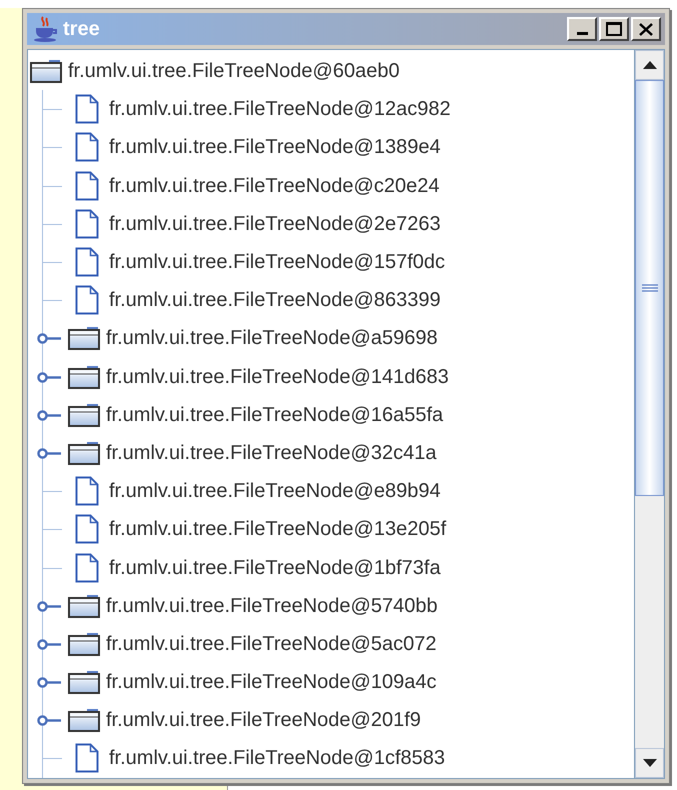  Describe the element at coordinates (275, 147) in the screenshot. I see `tree-node-label: fr.umlv.ui.tree.FileTreeNode@1389e4` at that location.